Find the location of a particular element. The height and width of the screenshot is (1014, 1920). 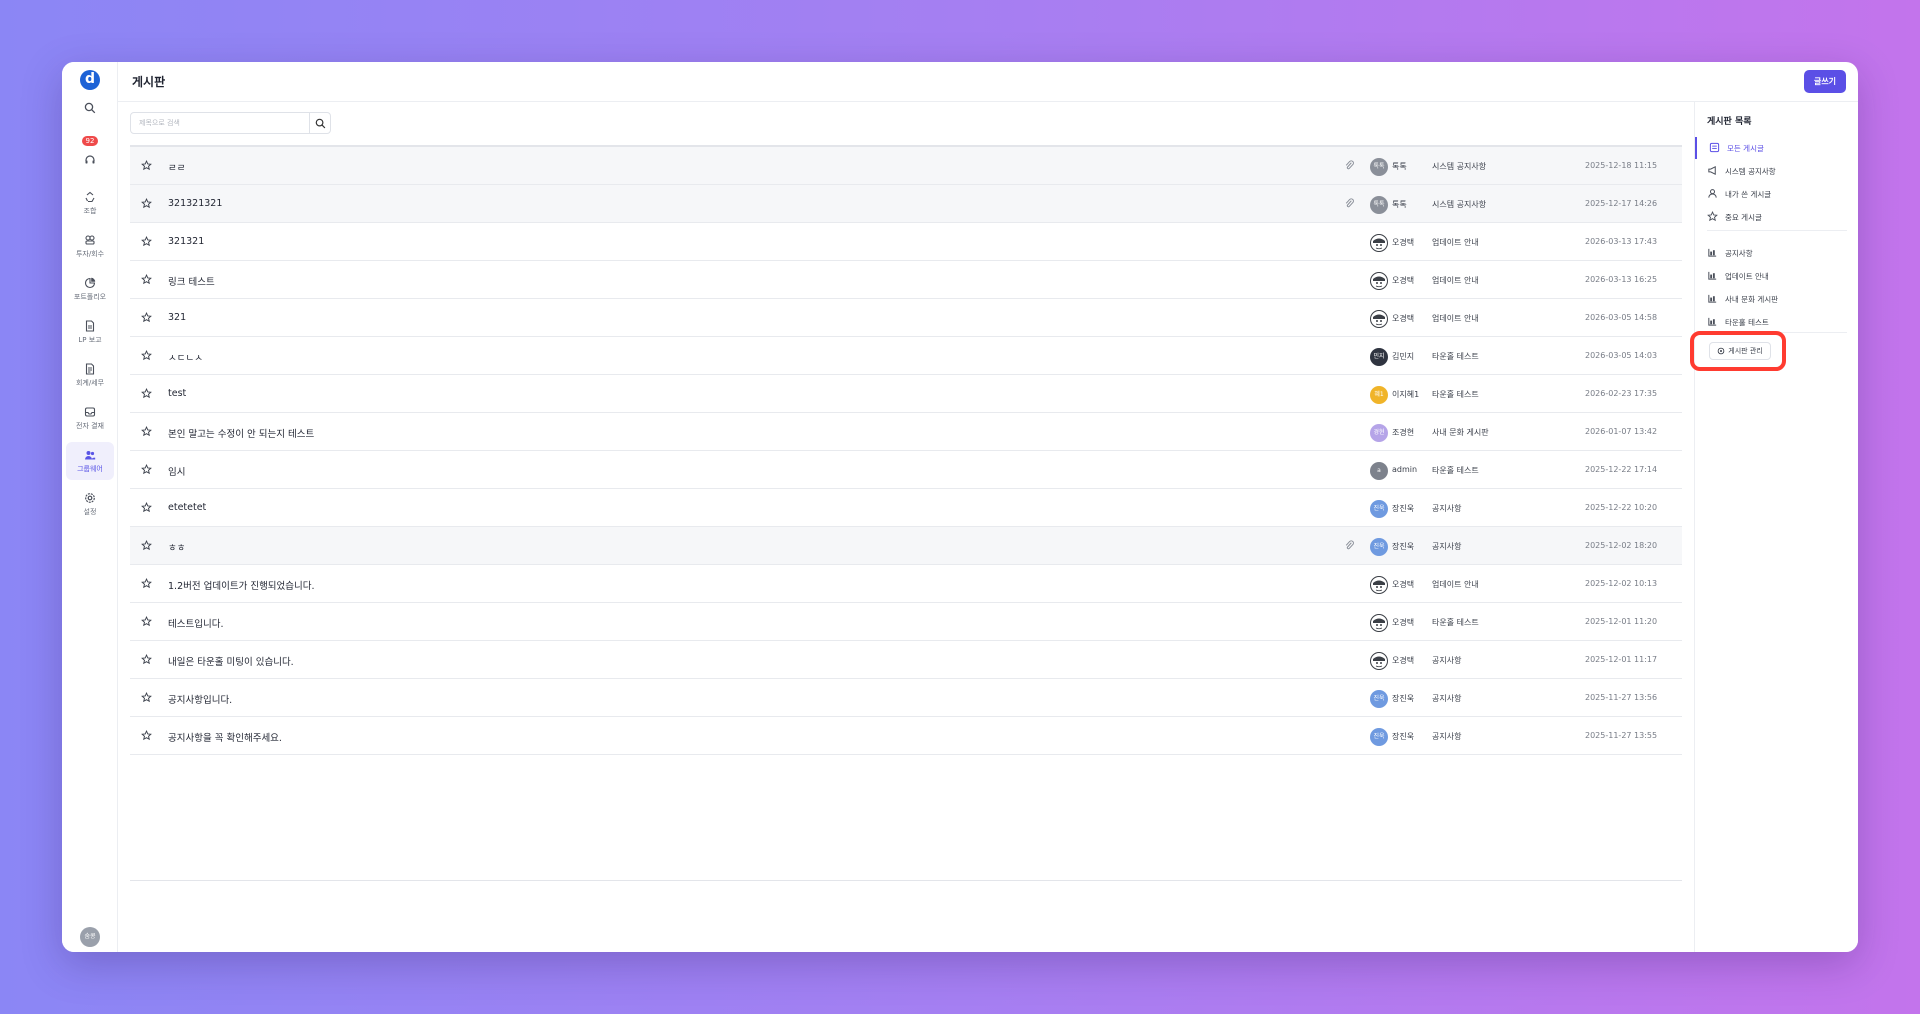

author-avatar: 민지 is located at coordinates (1379, 357).